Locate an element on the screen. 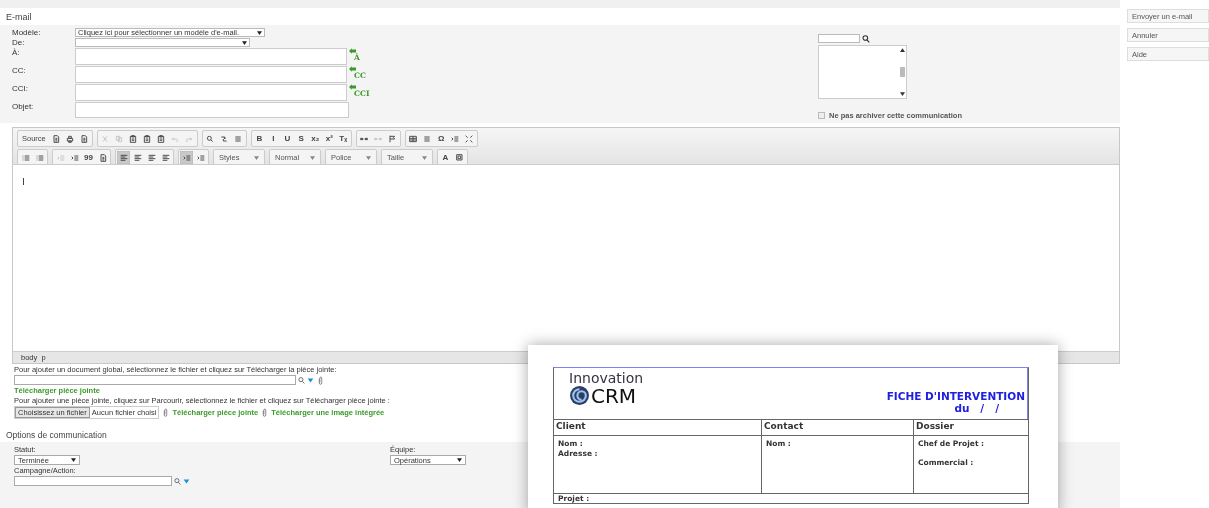 The width and height of the screenshot is (1209, 508). field-label: CCI: is located at coordinates (20, 88).